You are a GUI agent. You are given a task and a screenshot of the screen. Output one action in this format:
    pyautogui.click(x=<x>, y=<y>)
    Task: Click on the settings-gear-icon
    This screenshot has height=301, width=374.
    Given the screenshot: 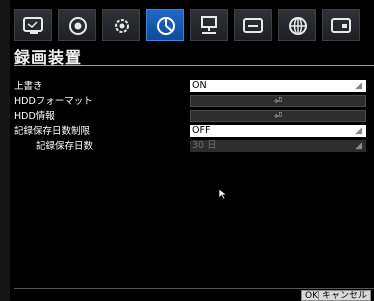 What is the action you would take?
    pyautogui.click(x=122, y=26)
    